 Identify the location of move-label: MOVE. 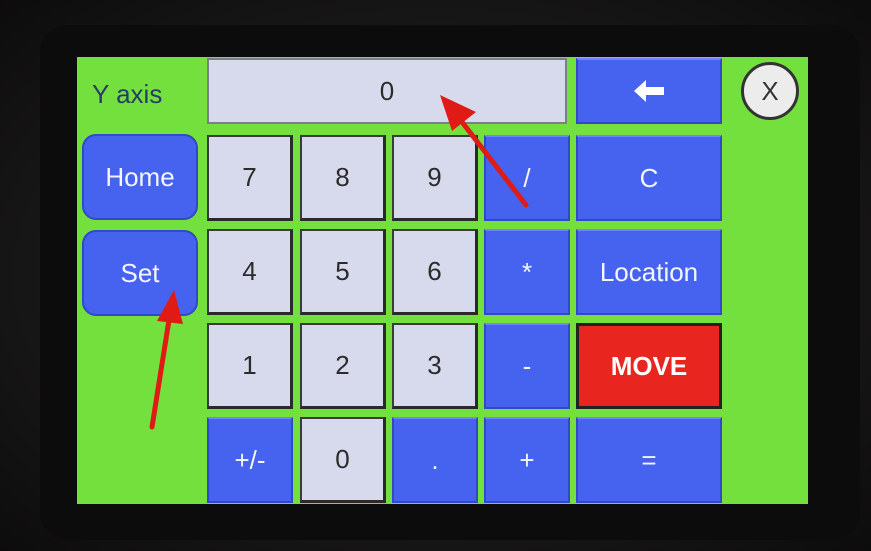
(649, 365).